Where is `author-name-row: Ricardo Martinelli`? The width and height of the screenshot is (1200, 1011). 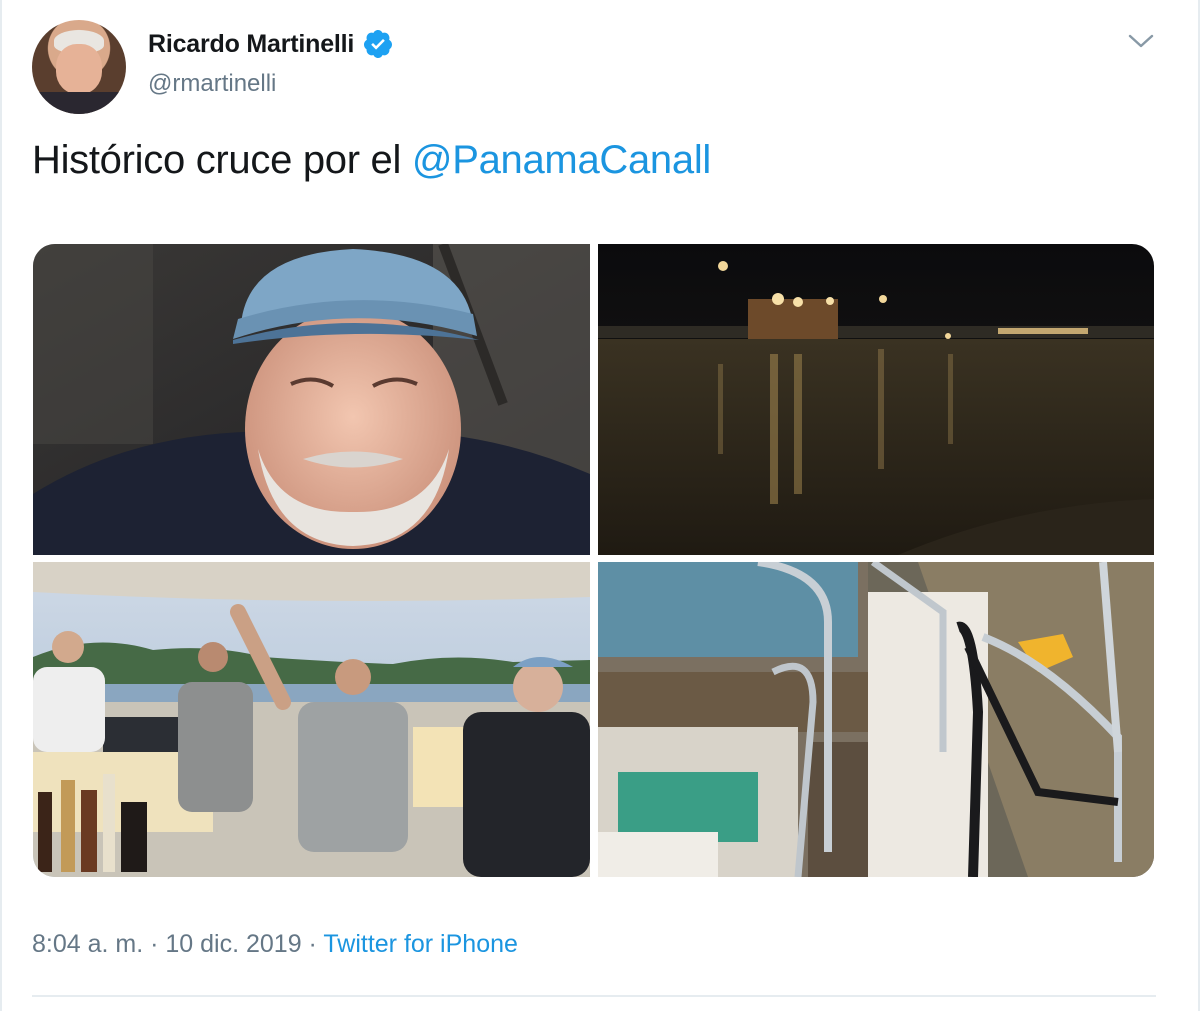 author-name-row: Ricardo Martinelli is located at coordinates (271, 44).